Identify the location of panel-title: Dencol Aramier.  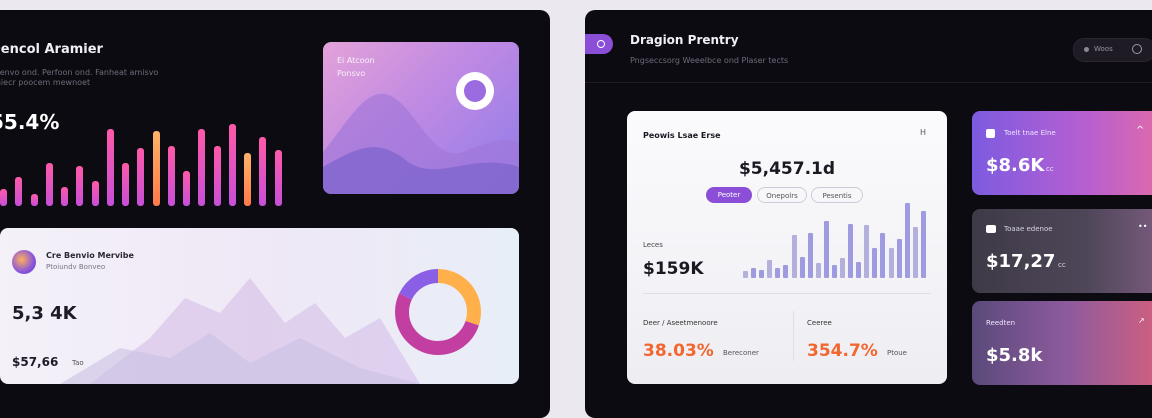
(51, 49).